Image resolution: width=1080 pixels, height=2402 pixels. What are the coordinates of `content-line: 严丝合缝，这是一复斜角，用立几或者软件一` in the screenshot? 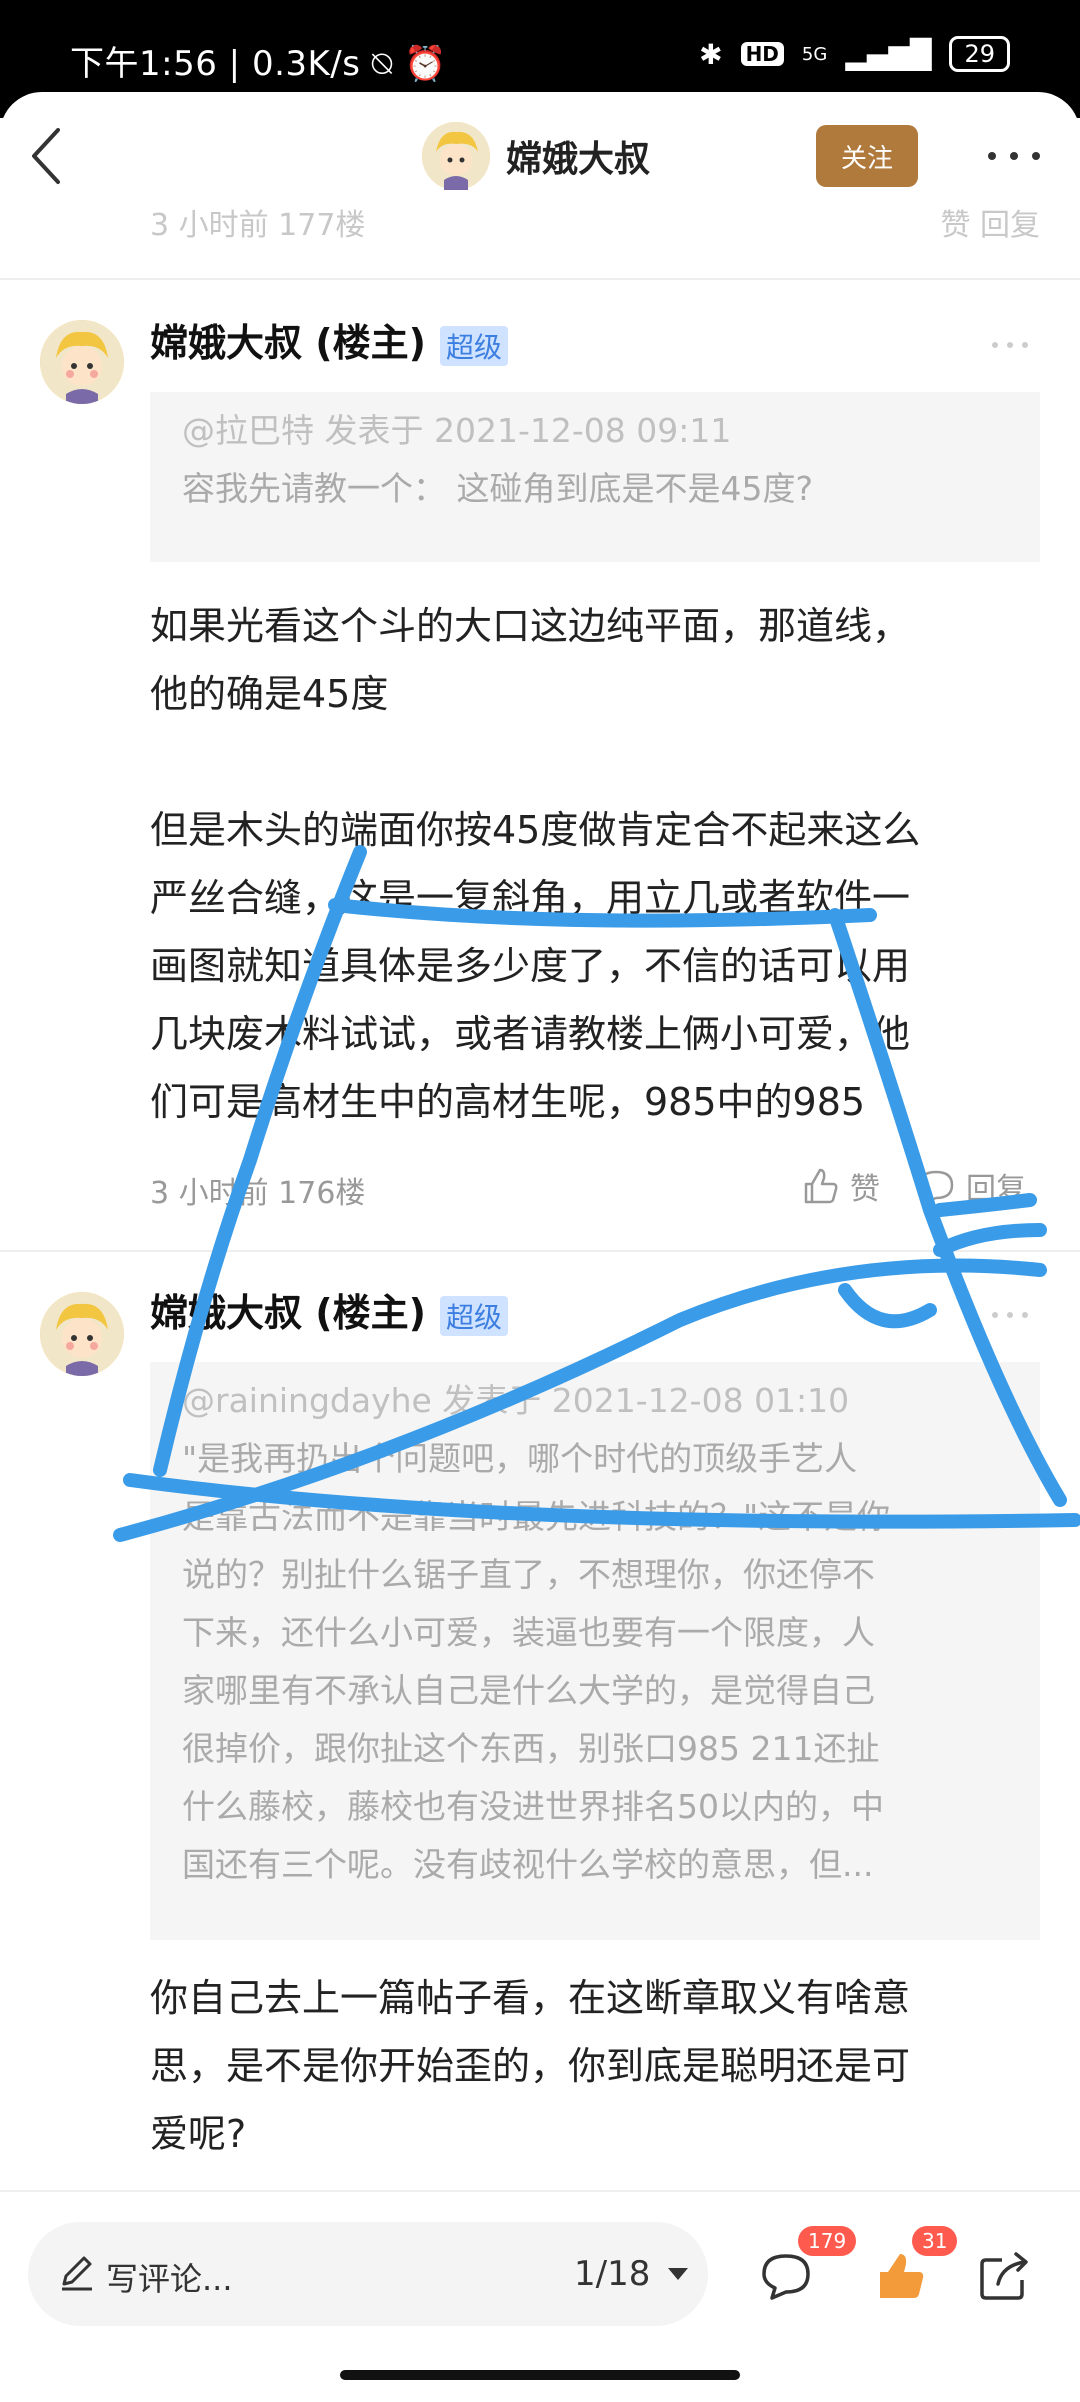 It's located at (530, 898).